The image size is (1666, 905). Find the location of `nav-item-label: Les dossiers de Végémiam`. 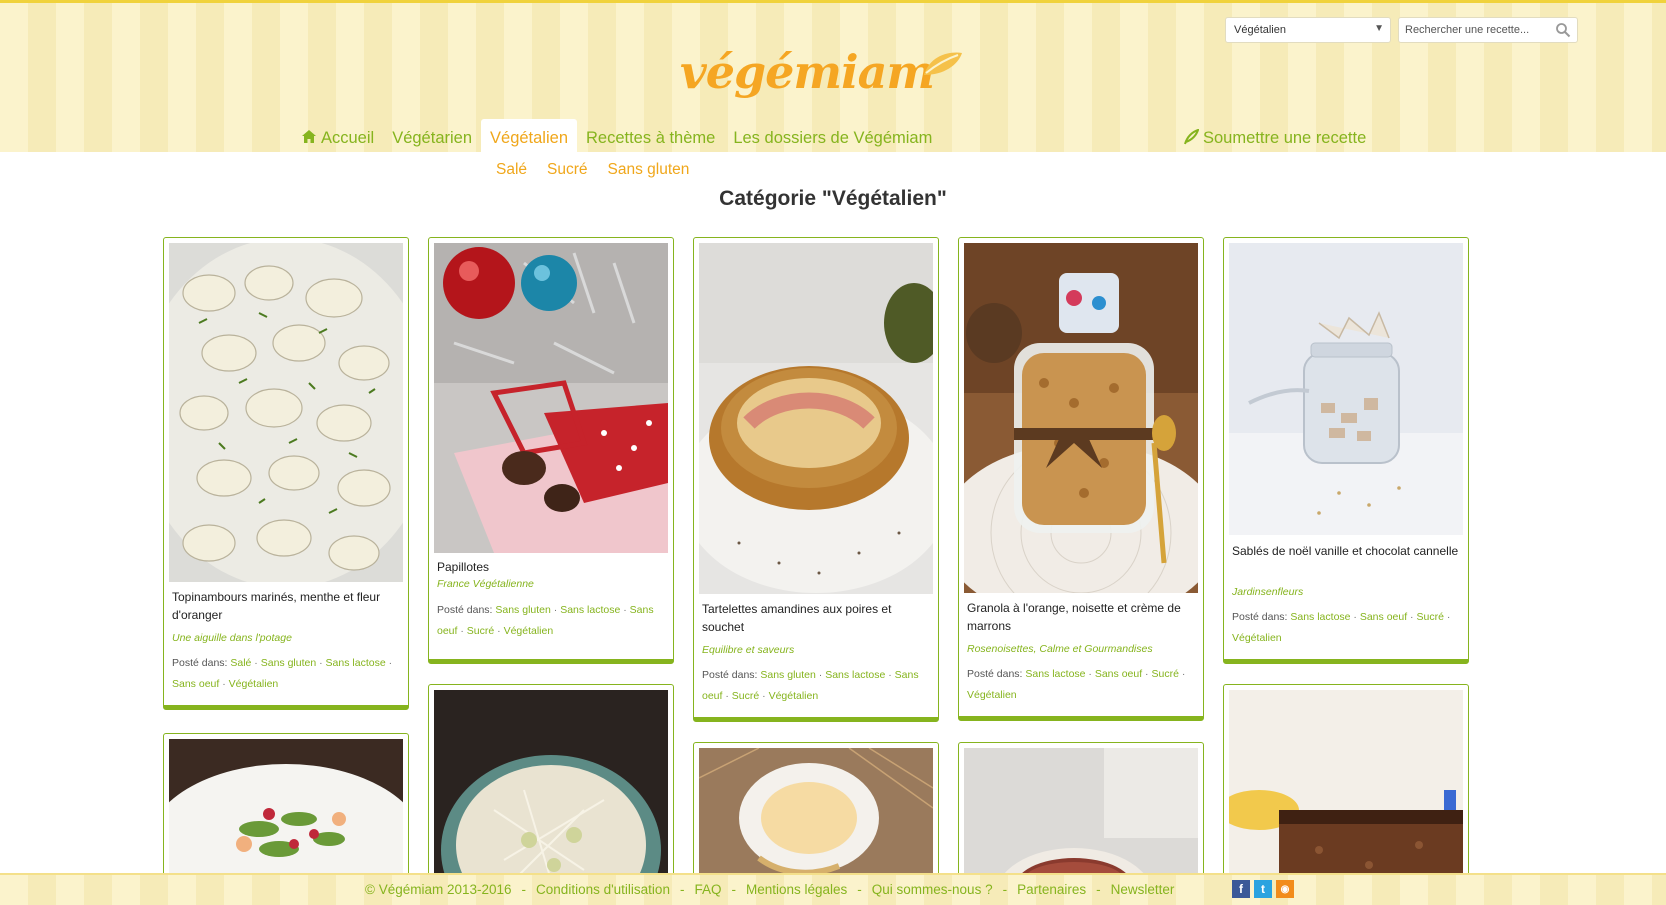

nav-item-label: Les dossiers de Végémiam is located at coordinates (833, 138).